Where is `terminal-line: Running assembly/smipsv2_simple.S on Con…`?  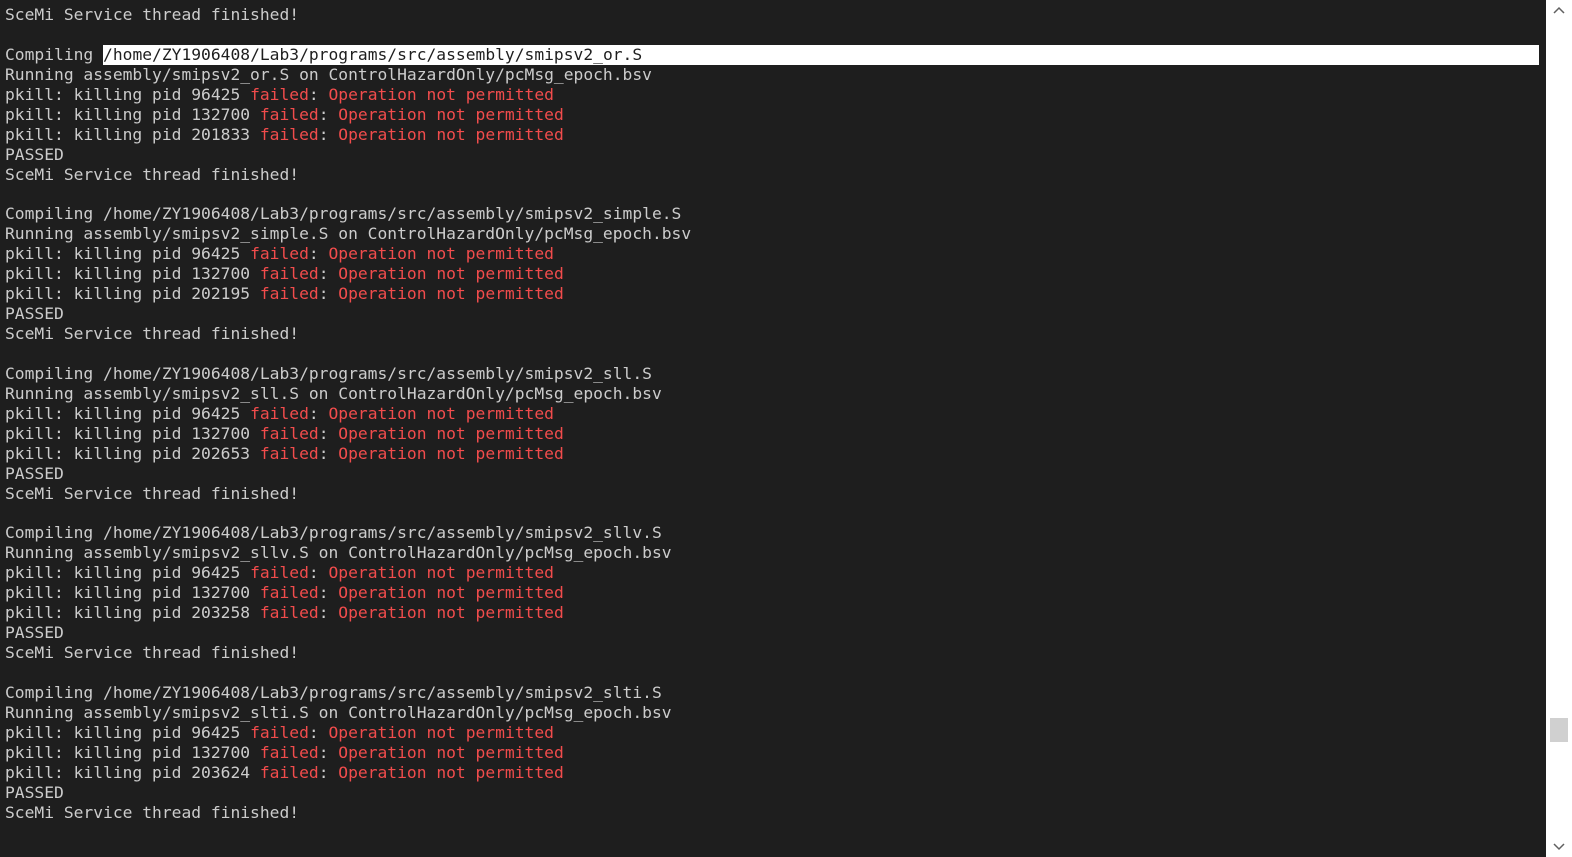 terminal-line: Running assembly/smipsv2_simple.S on Con… is located at coordinates (773, 234).